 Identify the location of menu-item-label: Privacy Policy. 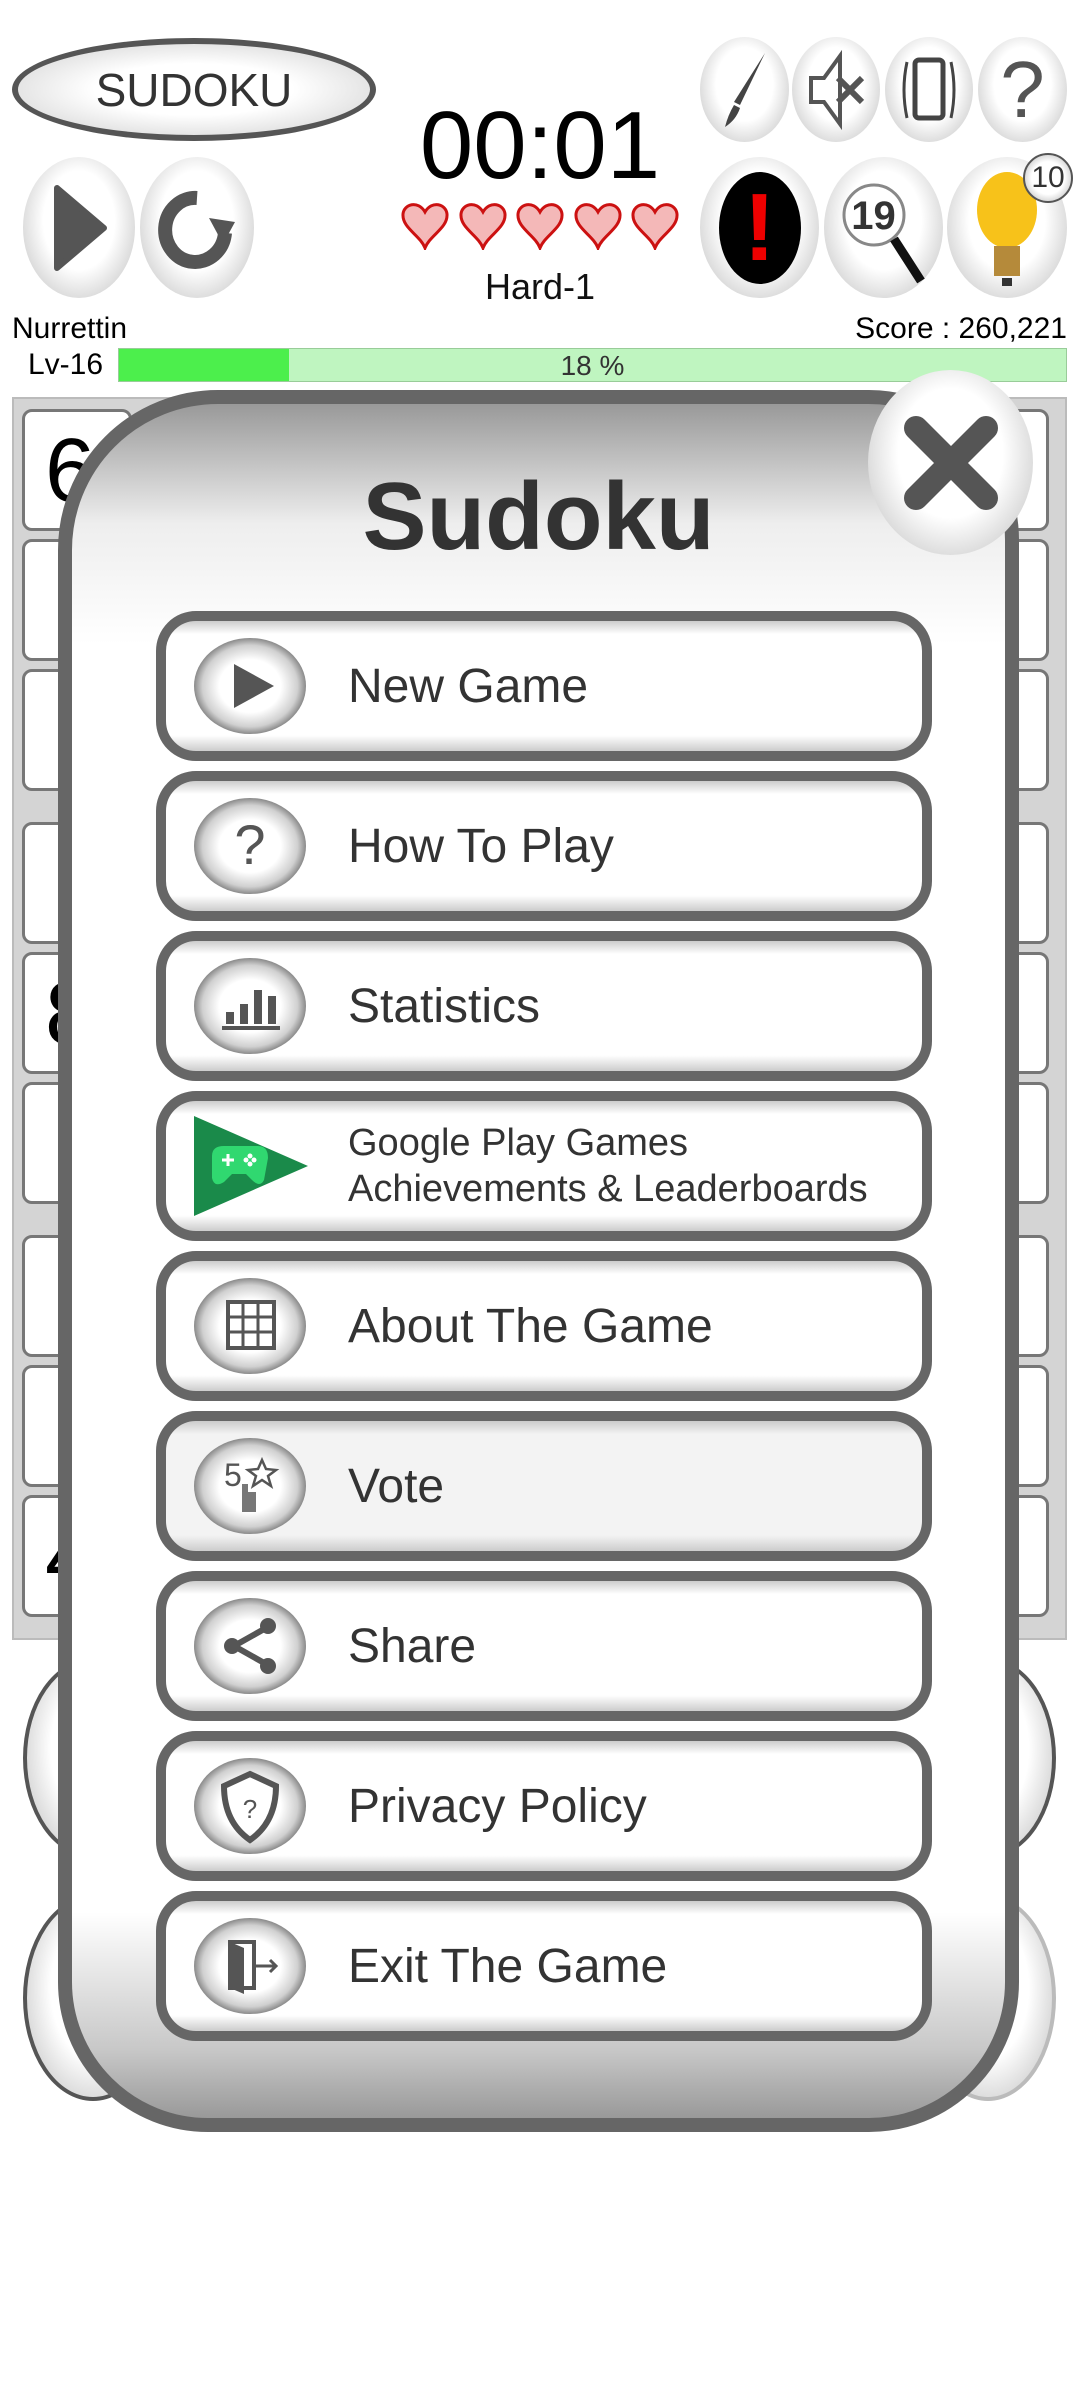
(497, 1806).